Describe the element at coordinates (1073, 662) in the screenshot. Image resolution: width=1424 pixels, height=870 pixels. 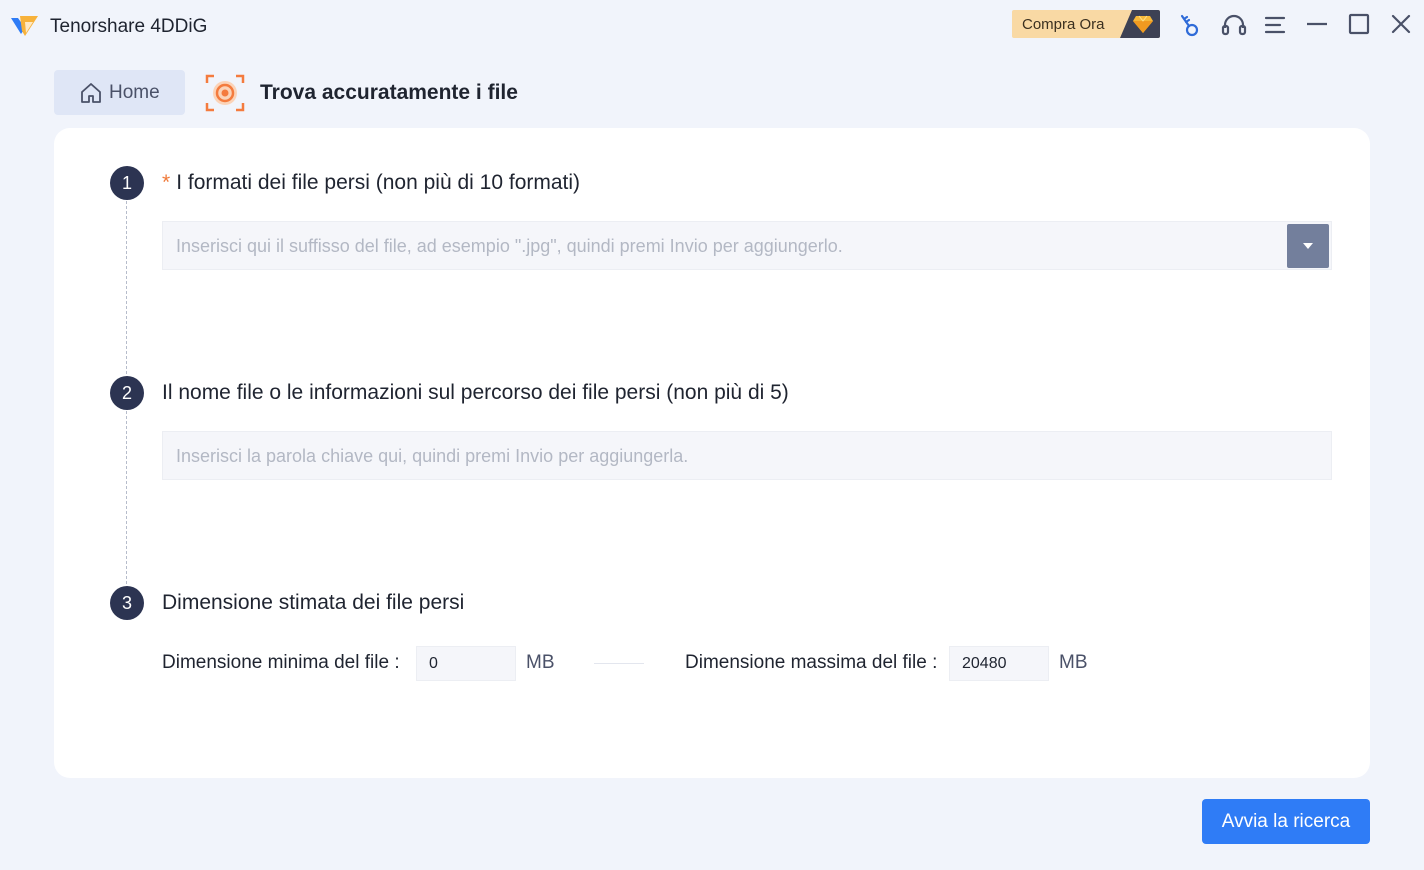
I see `max-size-unit: MB` at that location.